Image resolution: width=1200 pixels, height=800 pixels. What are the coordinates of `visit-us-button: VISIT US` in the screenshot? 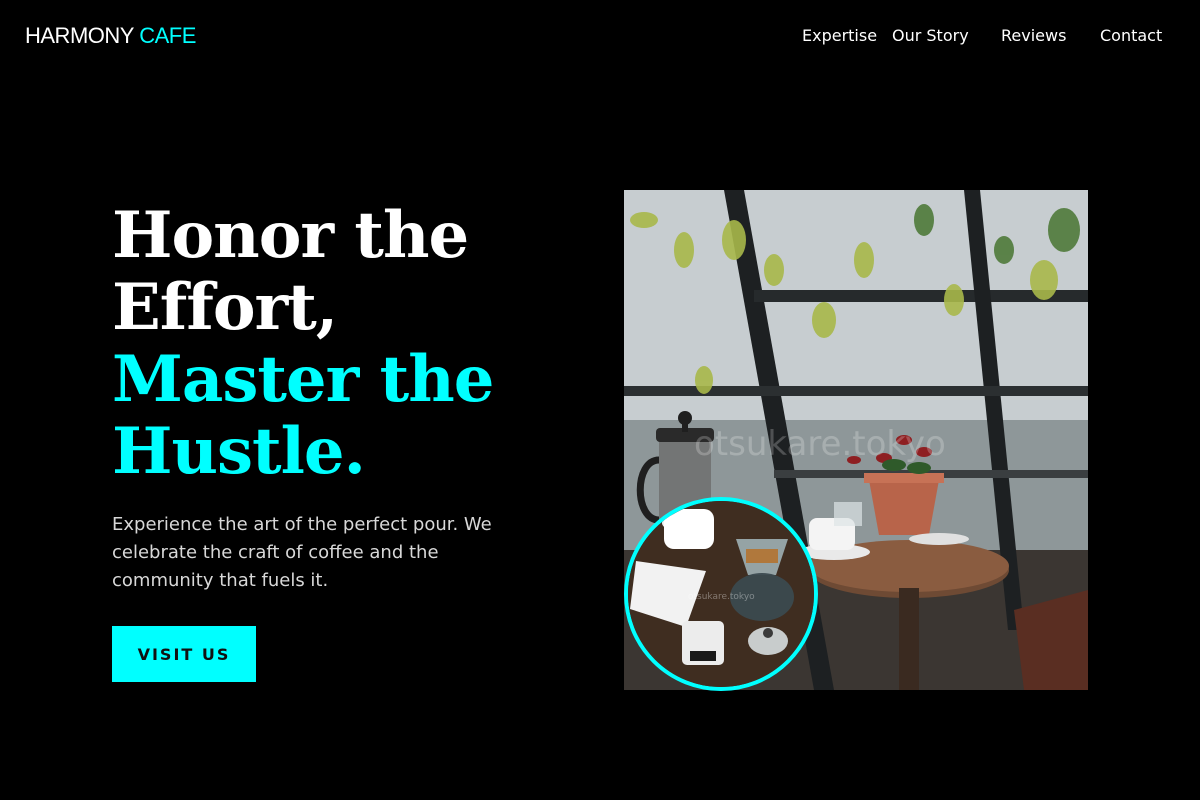 It's located at (184, 654).